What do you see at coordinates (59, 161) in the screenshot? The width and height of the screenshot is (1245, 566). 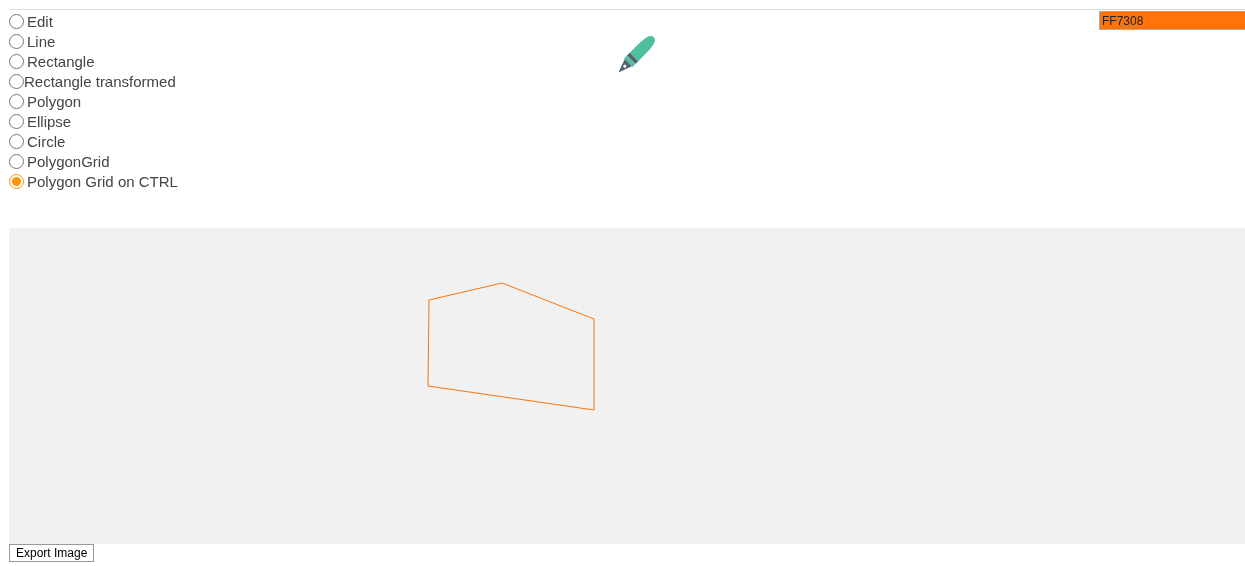 I see `tool-radio-option: PolygonGrid` at bounding box center [59, 161].